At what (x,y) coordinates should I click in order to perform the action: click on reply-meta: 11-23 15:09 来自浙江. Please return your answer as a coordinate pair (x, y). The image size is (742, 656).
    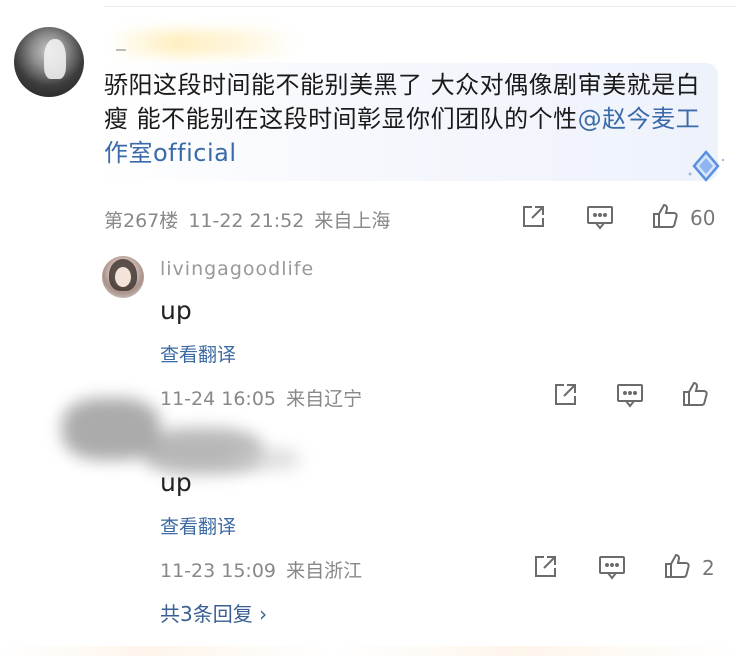
    Looking at the image, I should click on (261, 569).